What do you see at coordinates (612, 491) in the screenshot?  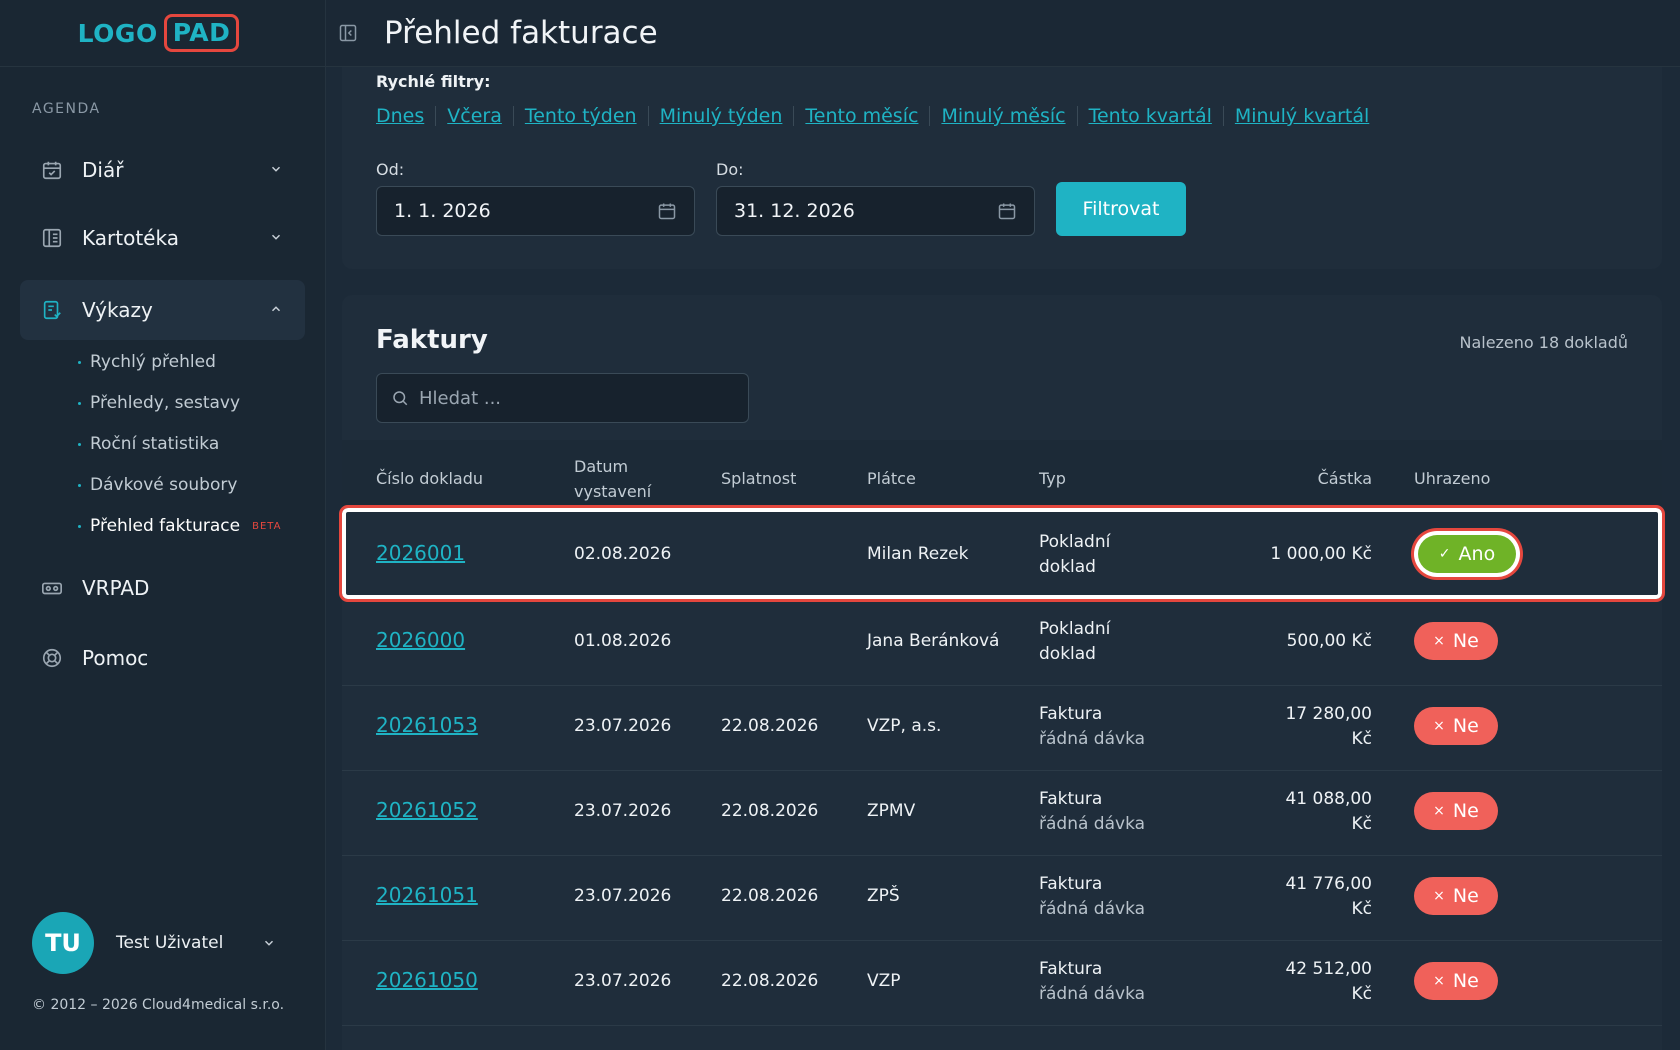 I see `column-header-issued-2: vystavení` at bounding box center [612, 491].